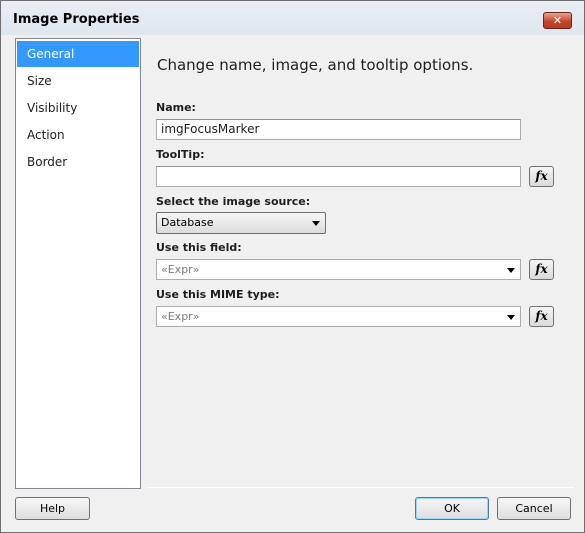 The image size is (585, 533). Describe the element at coordinates (187, 222) in the screenshot. I see `image-source-value: Database` at that location.